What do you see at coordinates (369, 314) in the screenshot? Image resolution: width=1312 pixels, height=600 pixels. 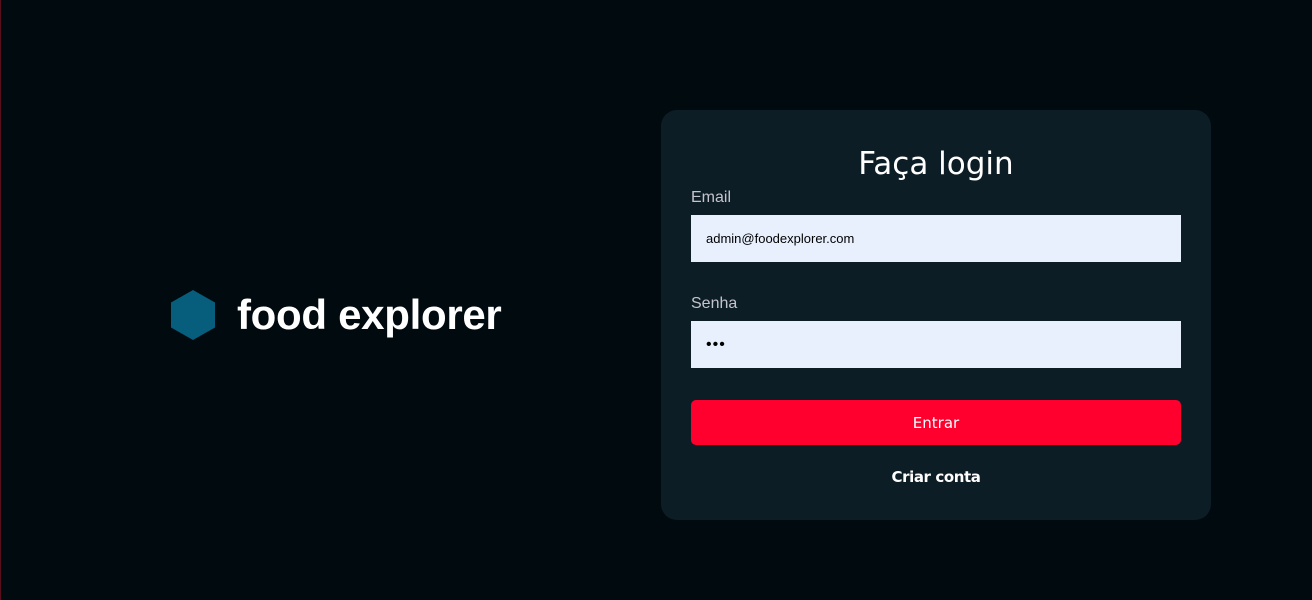 I see `brand-name: food explorer` at bounding box center [369, 314].